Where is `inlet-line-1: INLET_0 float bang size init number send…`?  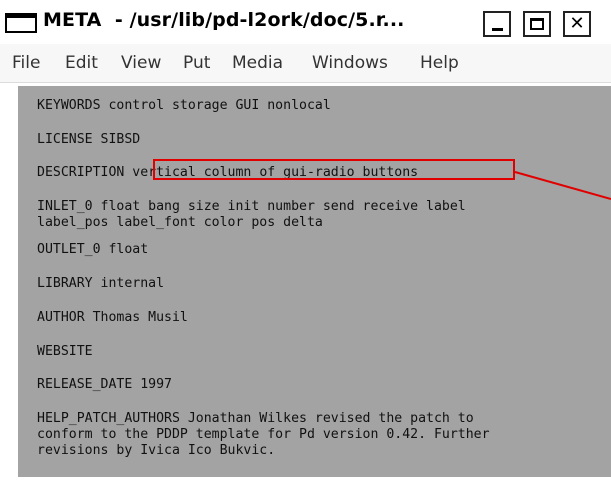 inlet-line-1: INLET_0 float bang size init number send… is located at coordinates (251, 206).